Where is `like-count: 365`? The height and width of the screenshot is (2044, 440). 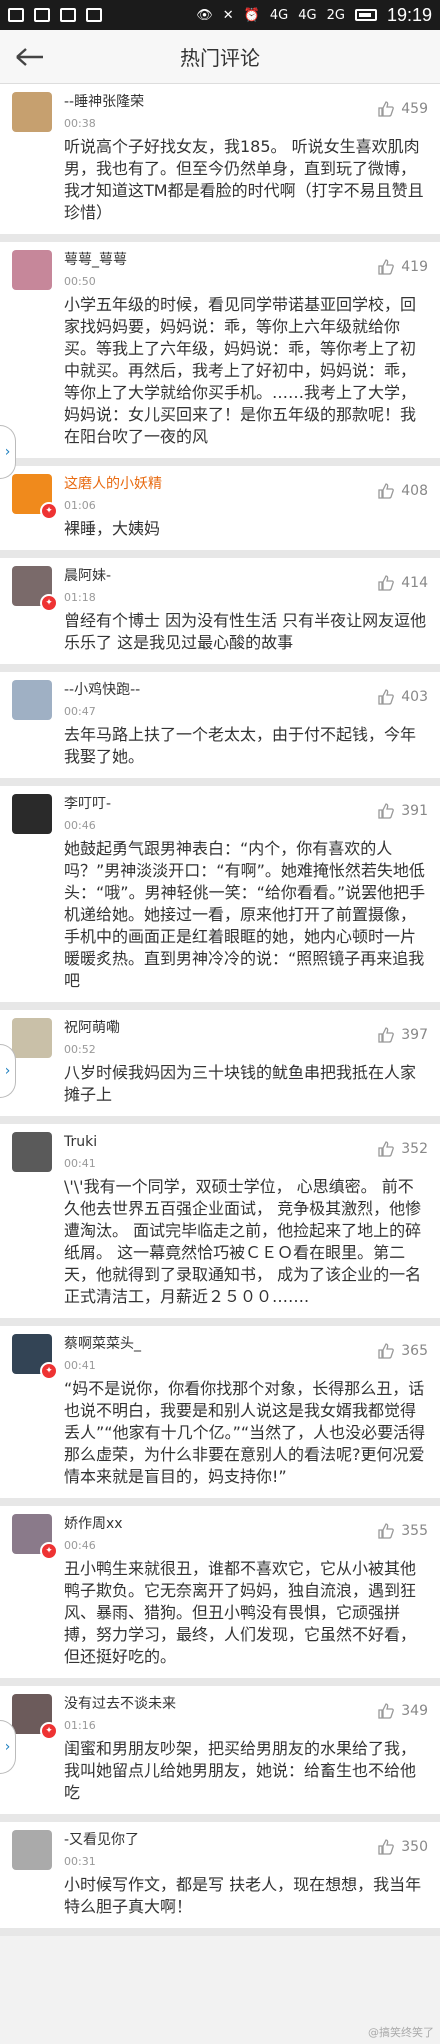 like-count: 365 is located at coordinates (414, 1351).